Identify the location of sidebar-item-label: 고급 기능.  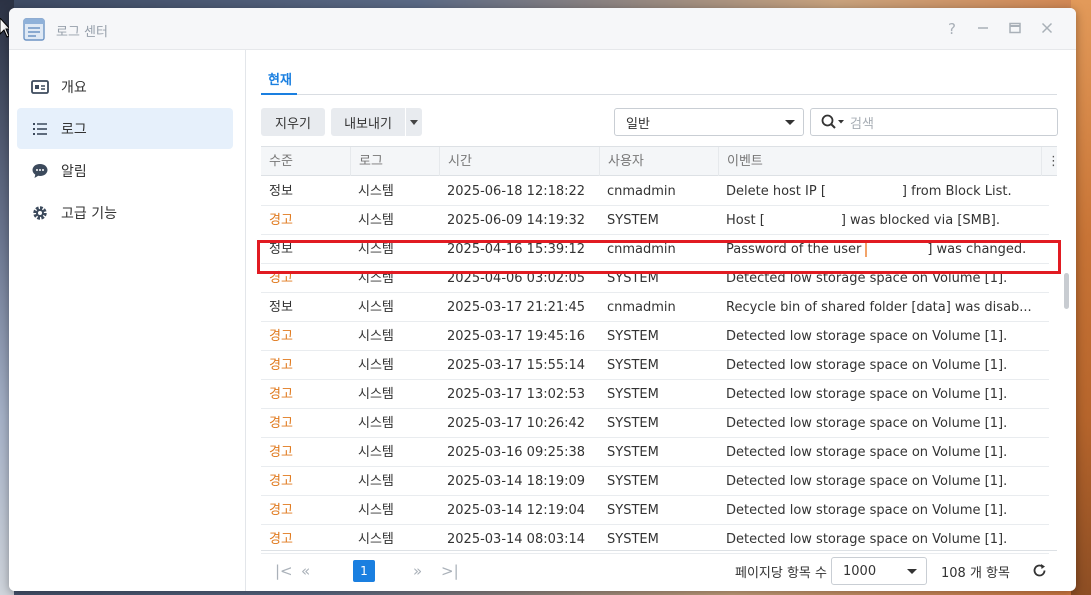
(89, 213).